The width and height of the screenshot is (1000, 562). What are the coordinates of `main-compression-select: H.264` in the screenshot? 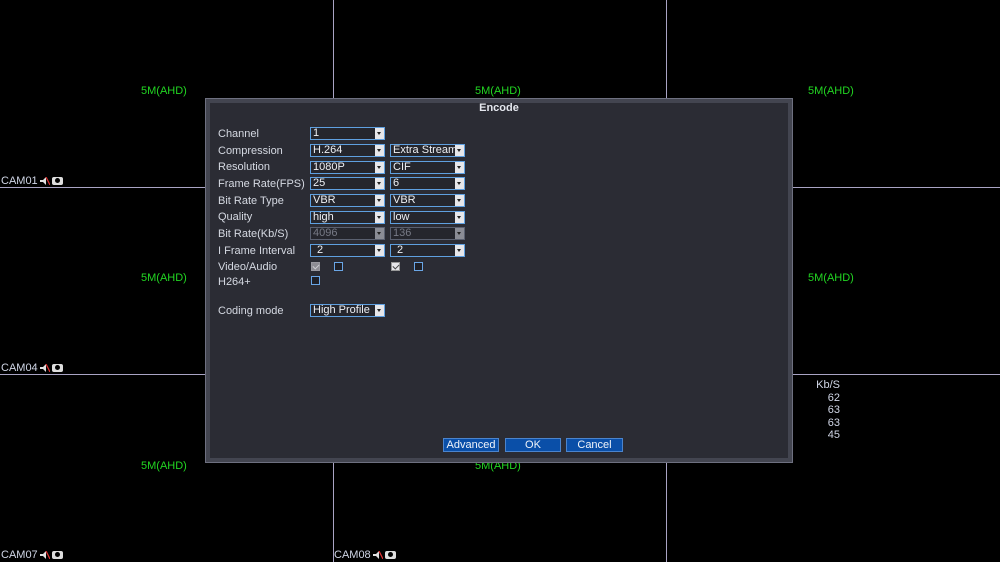 It's located at (347, 150).